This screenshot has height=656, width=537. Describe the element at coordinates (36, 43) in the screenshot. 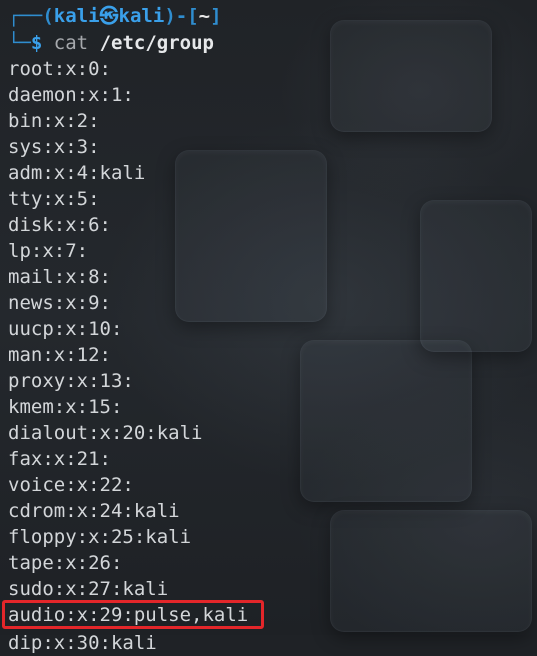

I see `prompt-dollar: $` at that location.